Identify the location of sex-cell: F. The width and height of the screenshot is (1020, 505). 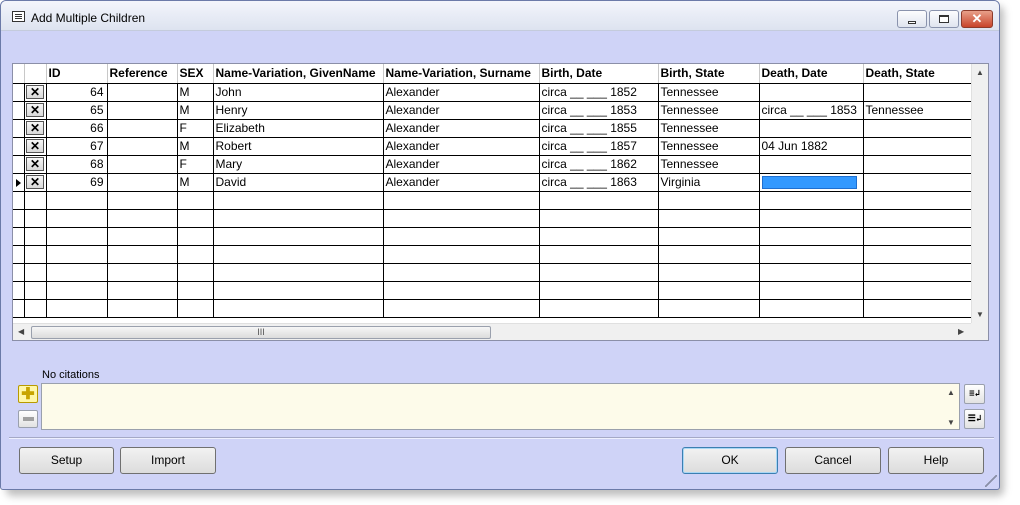
(195, 128).